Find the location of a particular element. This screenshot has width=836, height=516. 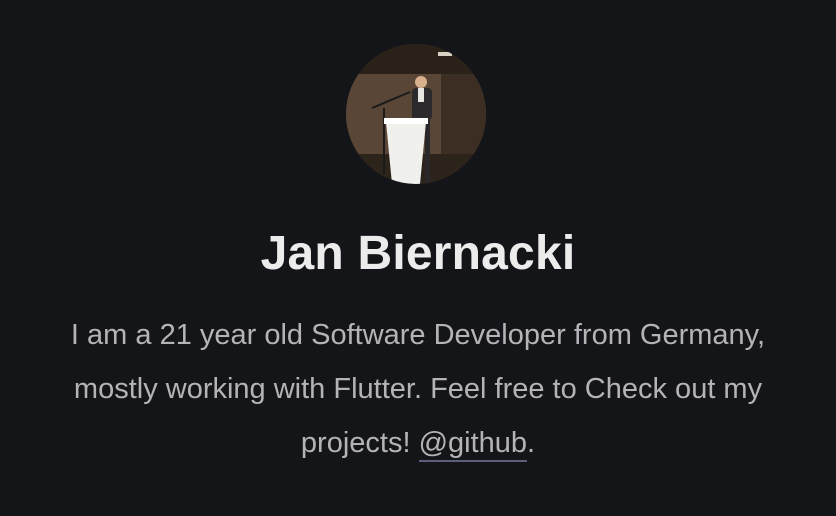

bio-line-3: projects! @github. is located at coordinates (418, 443).